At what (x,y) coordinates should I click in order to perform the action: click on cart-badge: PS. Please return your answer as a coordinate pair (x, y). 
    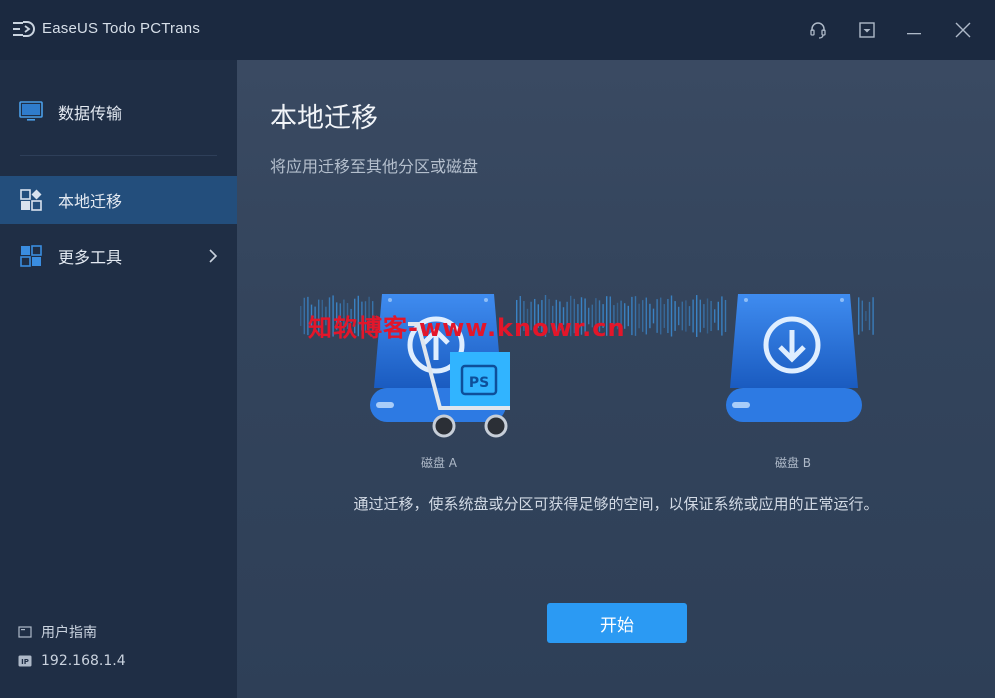
    Looking at the image, I should click on (479, 383).